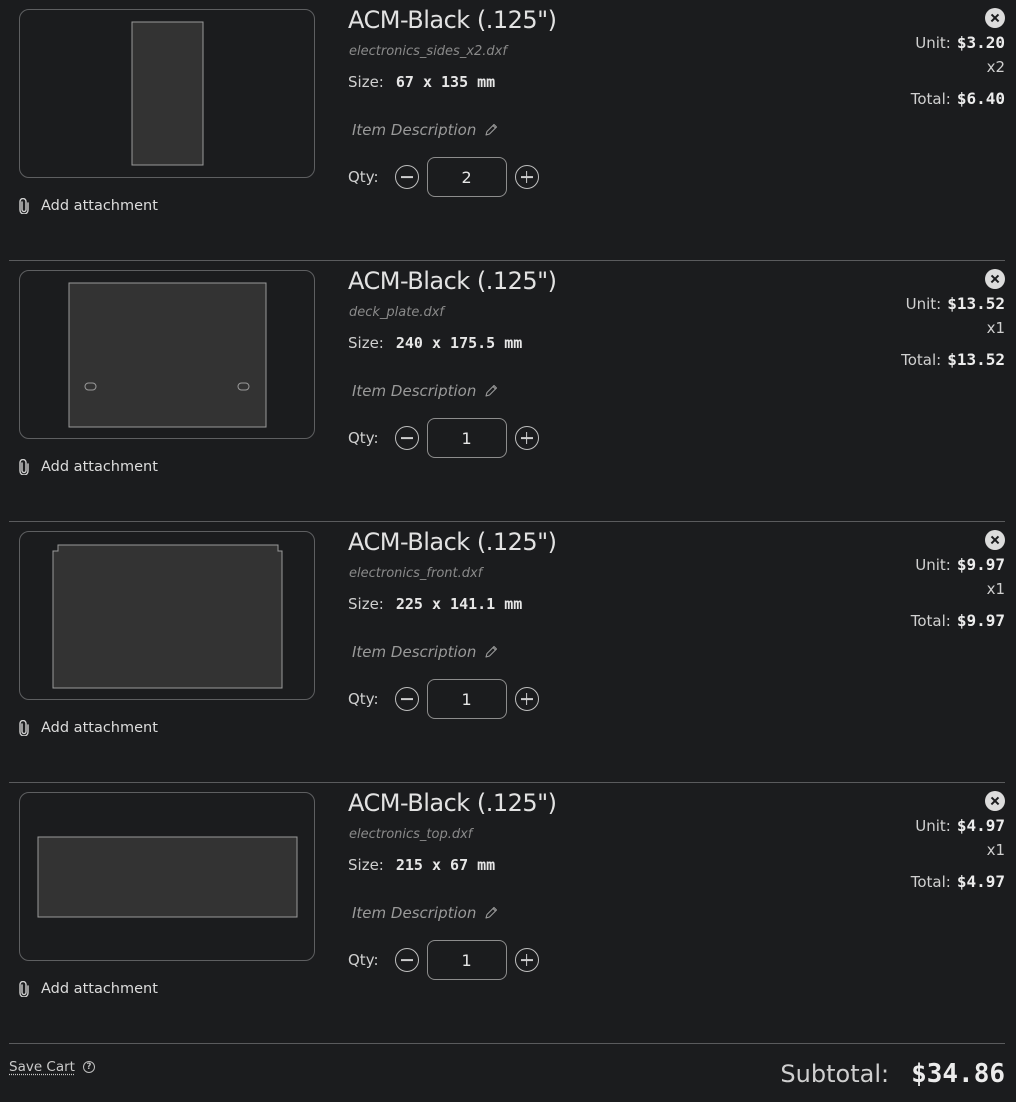 The image size is (1016, 1102). Describe the element at coordinates (995, 67) in the screenshot. I see `quantity-multiplier: x2` at that location.